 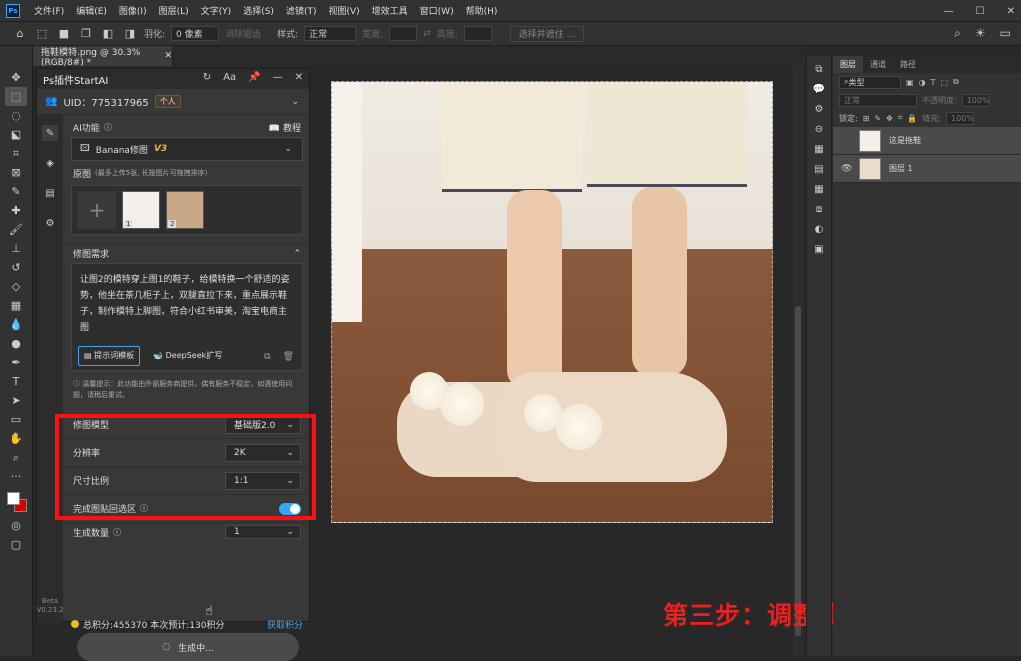 What do you see at coordinates (819, 209) in the screenshot?
I see `layers-comp-icon: ⧈` at bounding box center [819, 209].